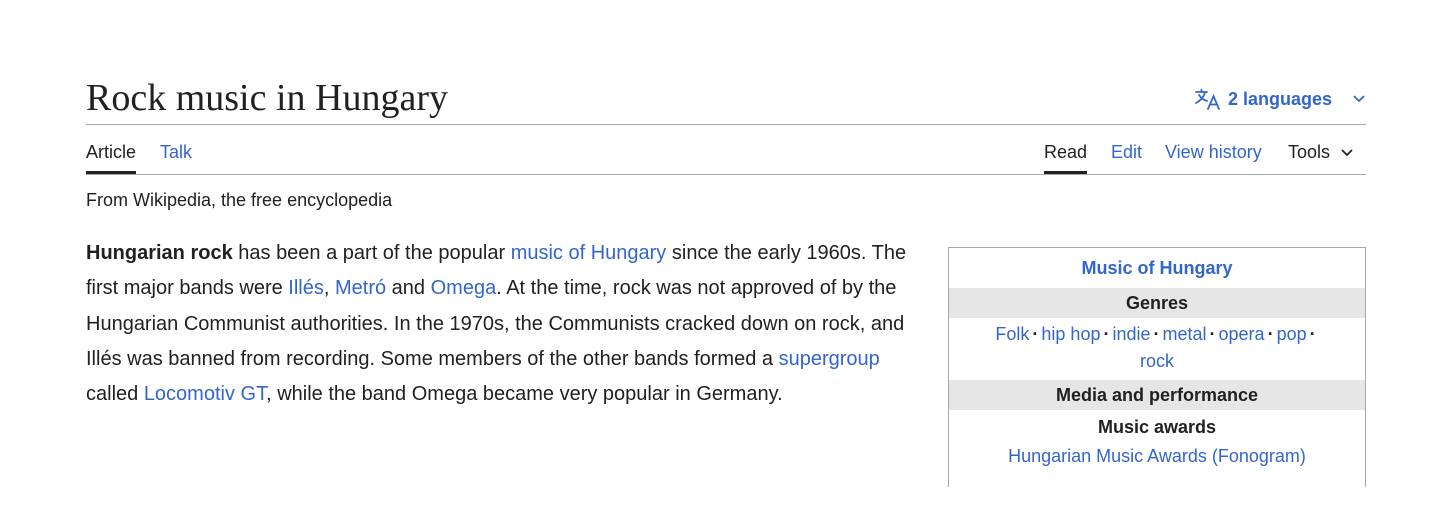 The image size is (1456, 531). I want to click on text-segment: ,, so click(329, 288).